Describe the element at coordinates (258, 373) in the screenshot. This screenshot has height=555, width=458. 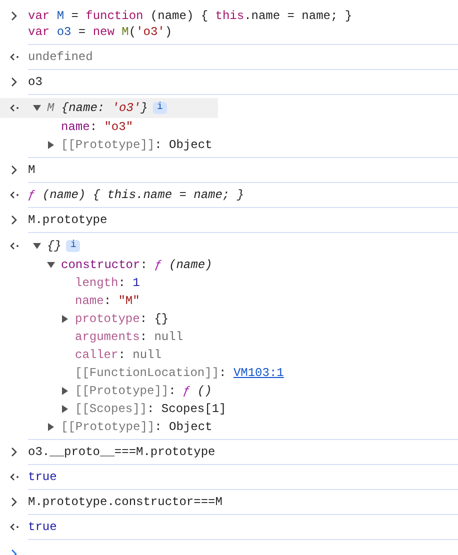
I see `source-link: VM103:1` at that location.